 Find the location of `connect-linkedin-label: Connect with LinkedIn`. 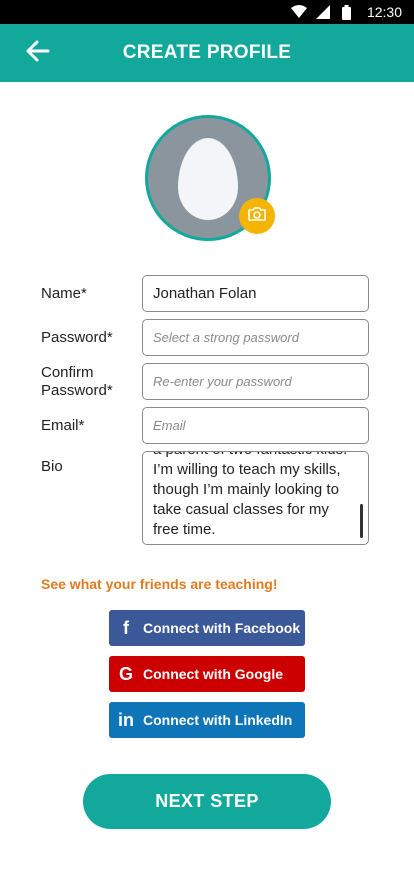

connect-linkedin-label: Connect with LinkedIn is located at coordinates (218, 720).